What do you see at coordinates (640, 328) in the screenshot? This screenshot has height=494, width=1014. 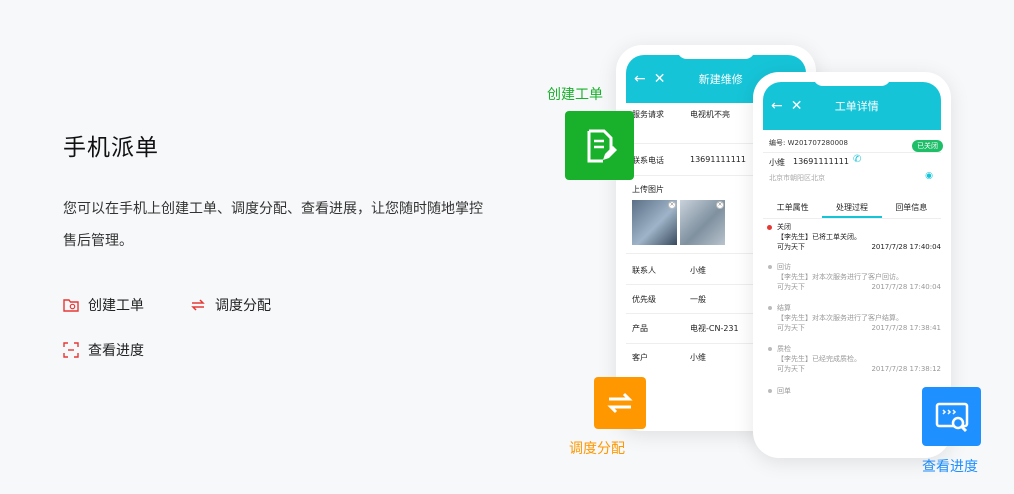 I see `field-label: 产品` at bounding box center [640, 328].